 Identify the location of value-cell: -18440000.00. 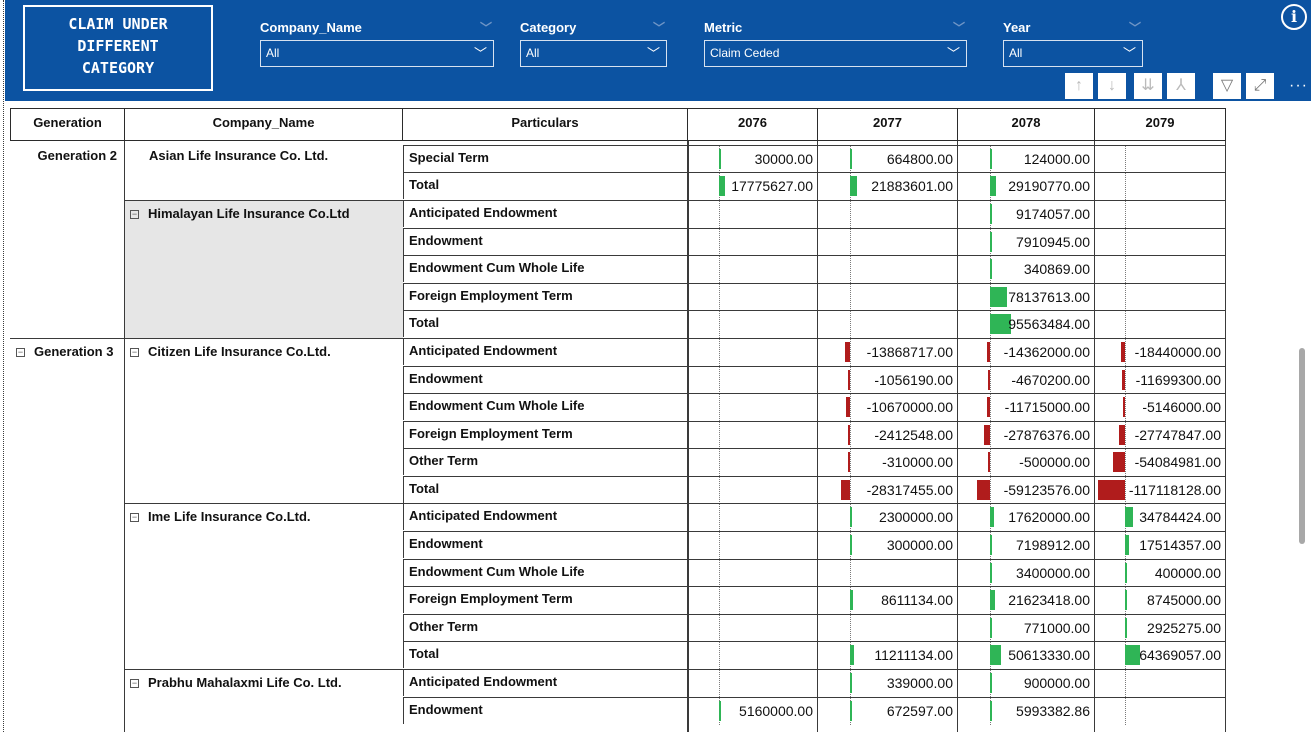
(1160, 352).